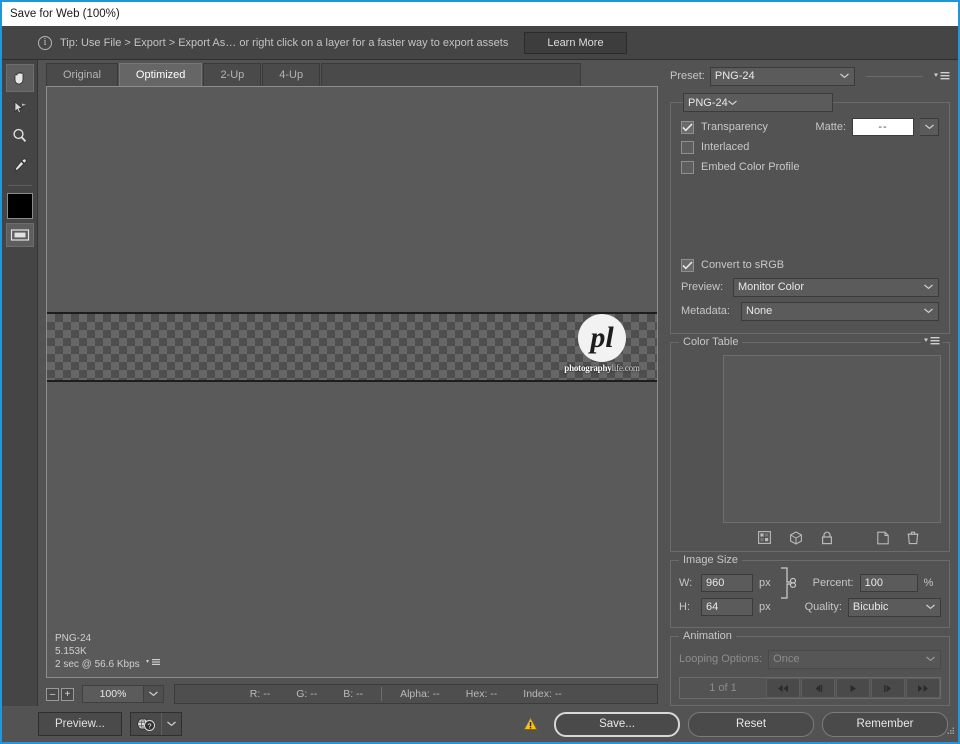  I want to click on matte-dropdown, so click(929, 127).